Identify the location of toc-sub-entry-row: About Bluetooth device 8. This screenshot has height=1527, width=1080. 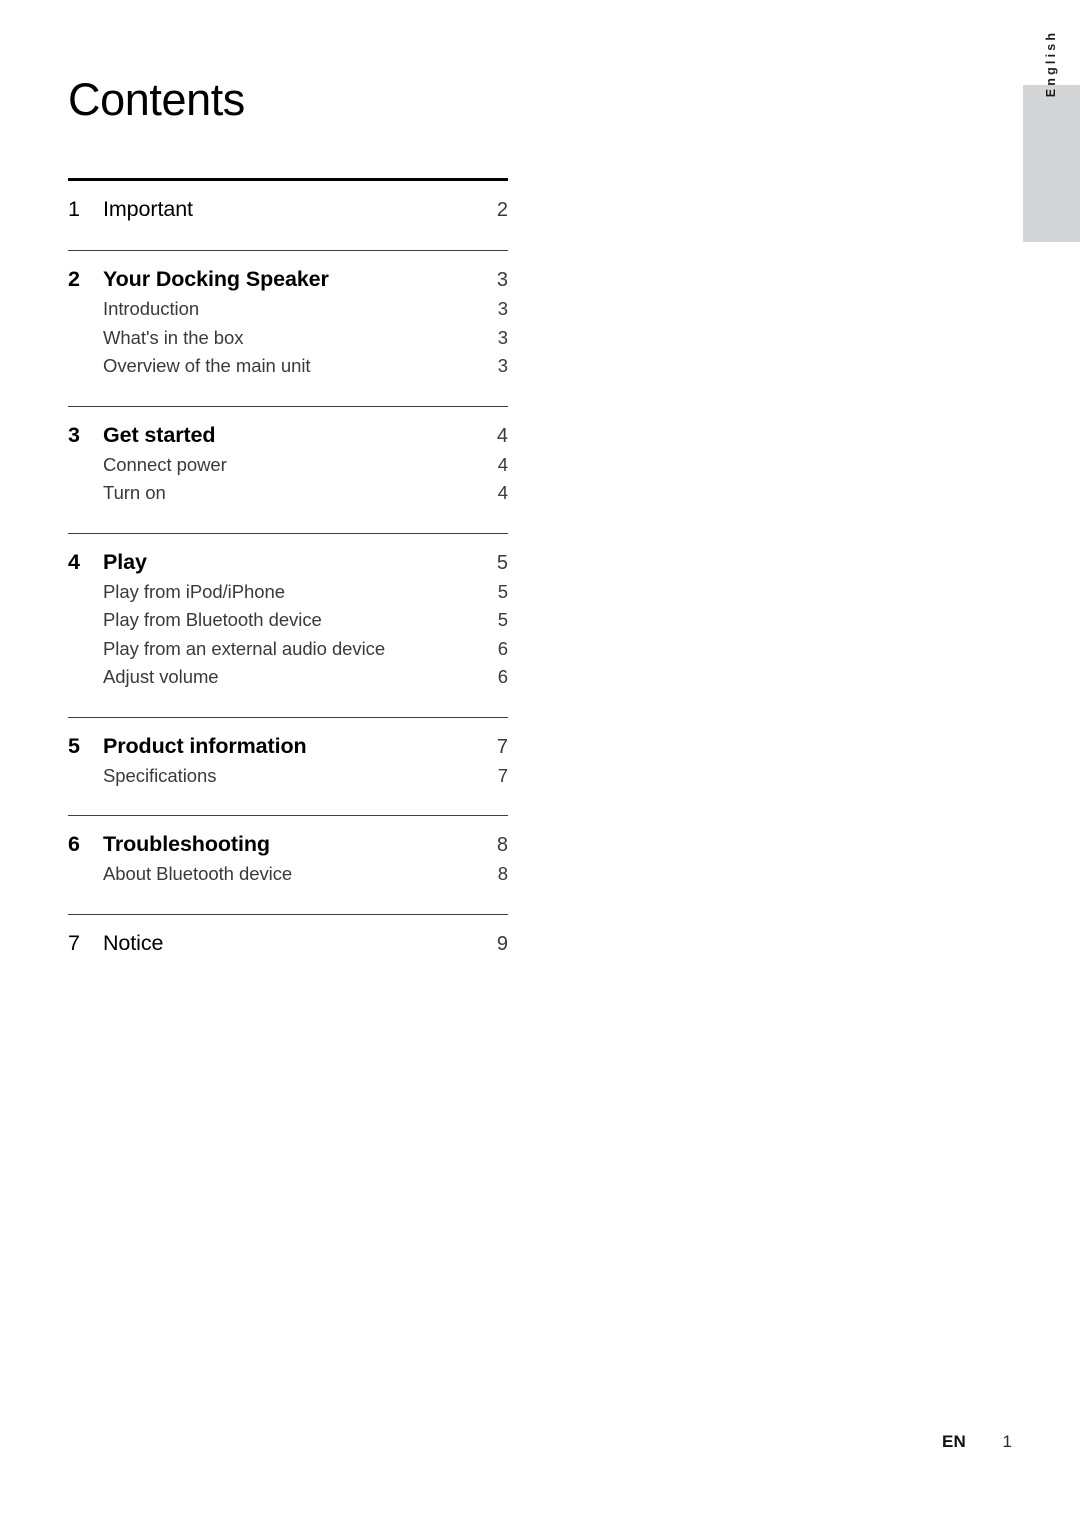
(288, 874).